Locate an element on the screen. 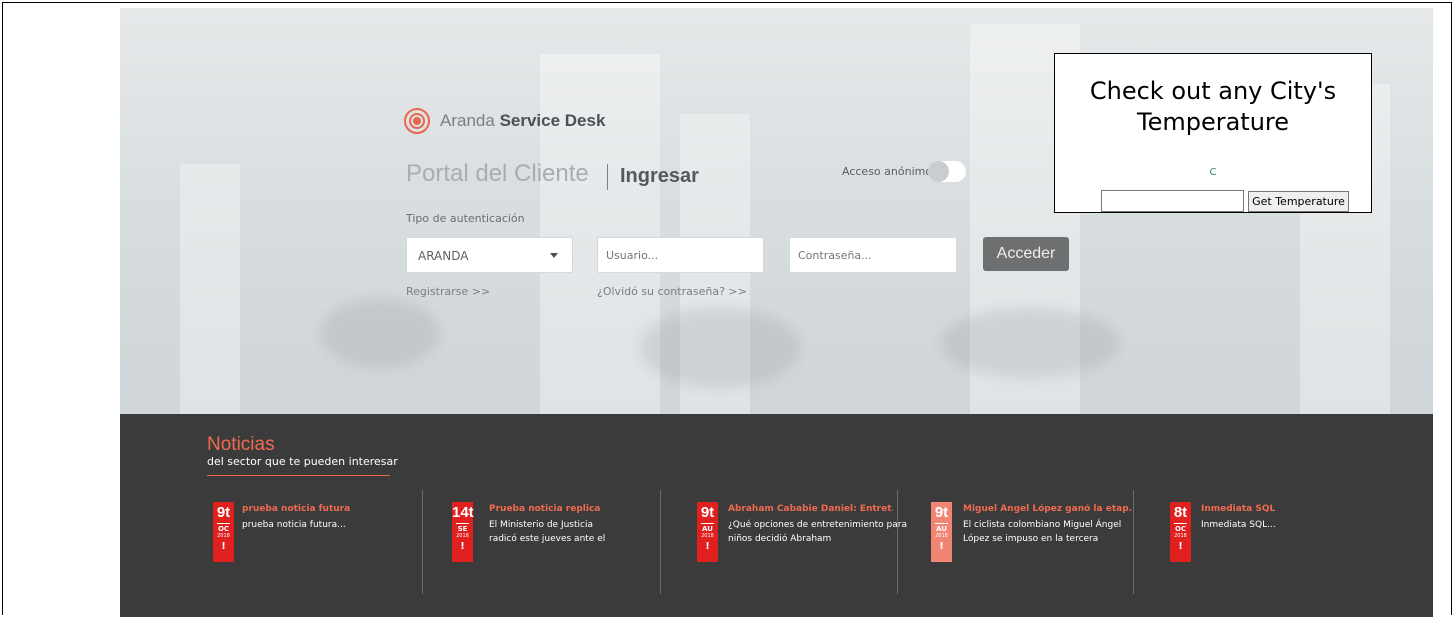 The height and width of the screenshot is (617, 1454). background-building is located at coordinates (210, 289).